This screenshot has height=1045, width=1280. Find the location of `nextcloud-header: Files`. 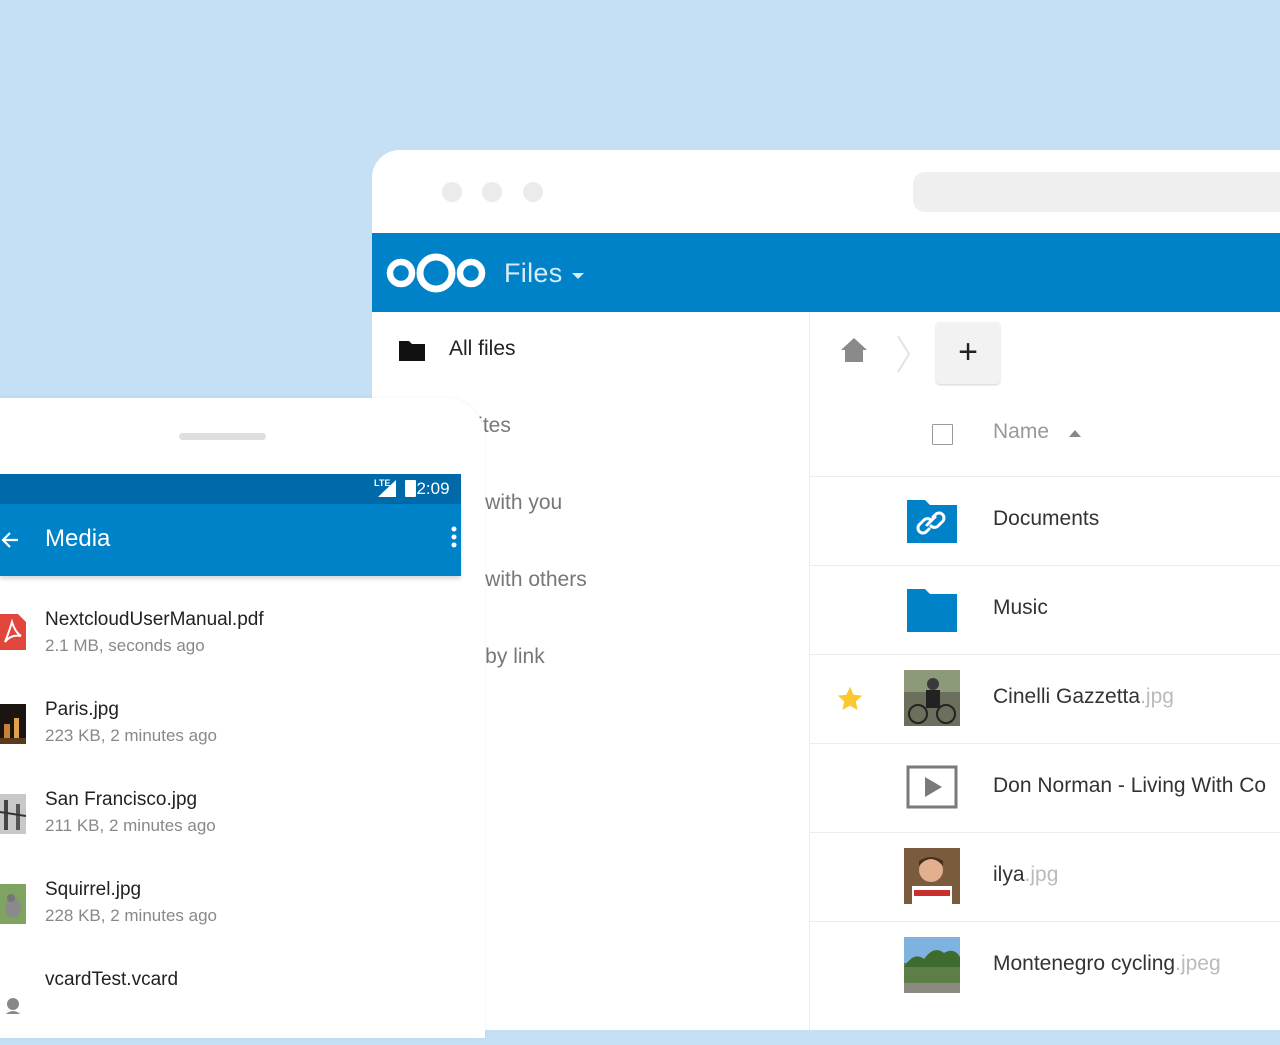

nextcloud-header: Files is located at coordinates (826, 272).